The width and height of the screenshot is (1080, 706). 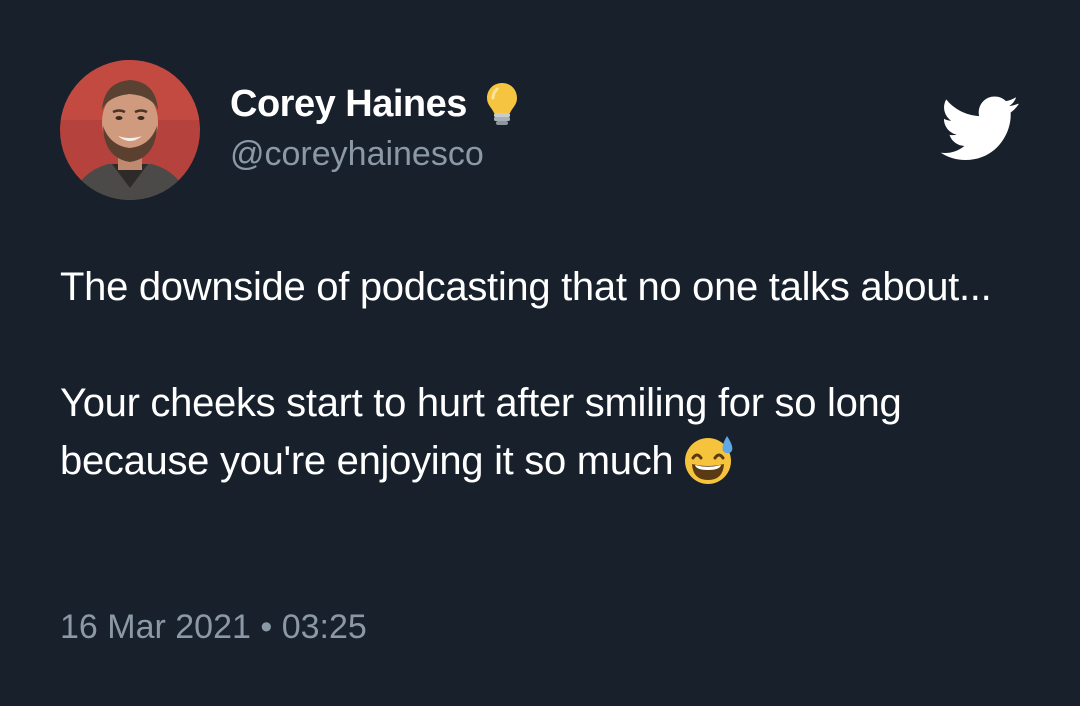 I want to click on grinning-face-with-sweat-emoji-icon, so click(x=708, y=459).